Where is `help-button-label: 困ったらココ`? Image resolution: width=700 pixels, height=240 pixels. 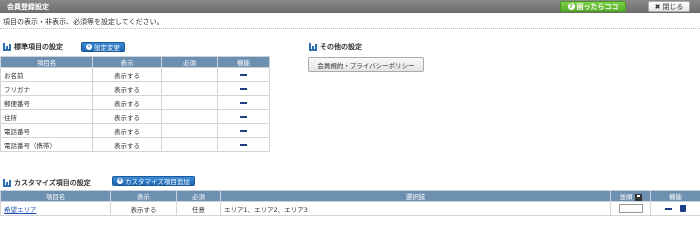
help-button-label: 困ったらココ is located at coordinates (597, 6).